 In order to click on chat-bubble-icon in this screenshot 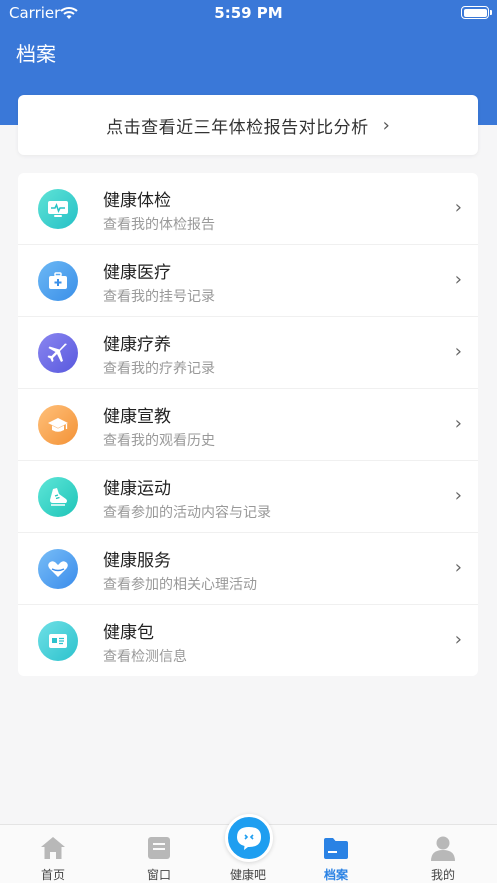, I will do `click(249, 838)`.